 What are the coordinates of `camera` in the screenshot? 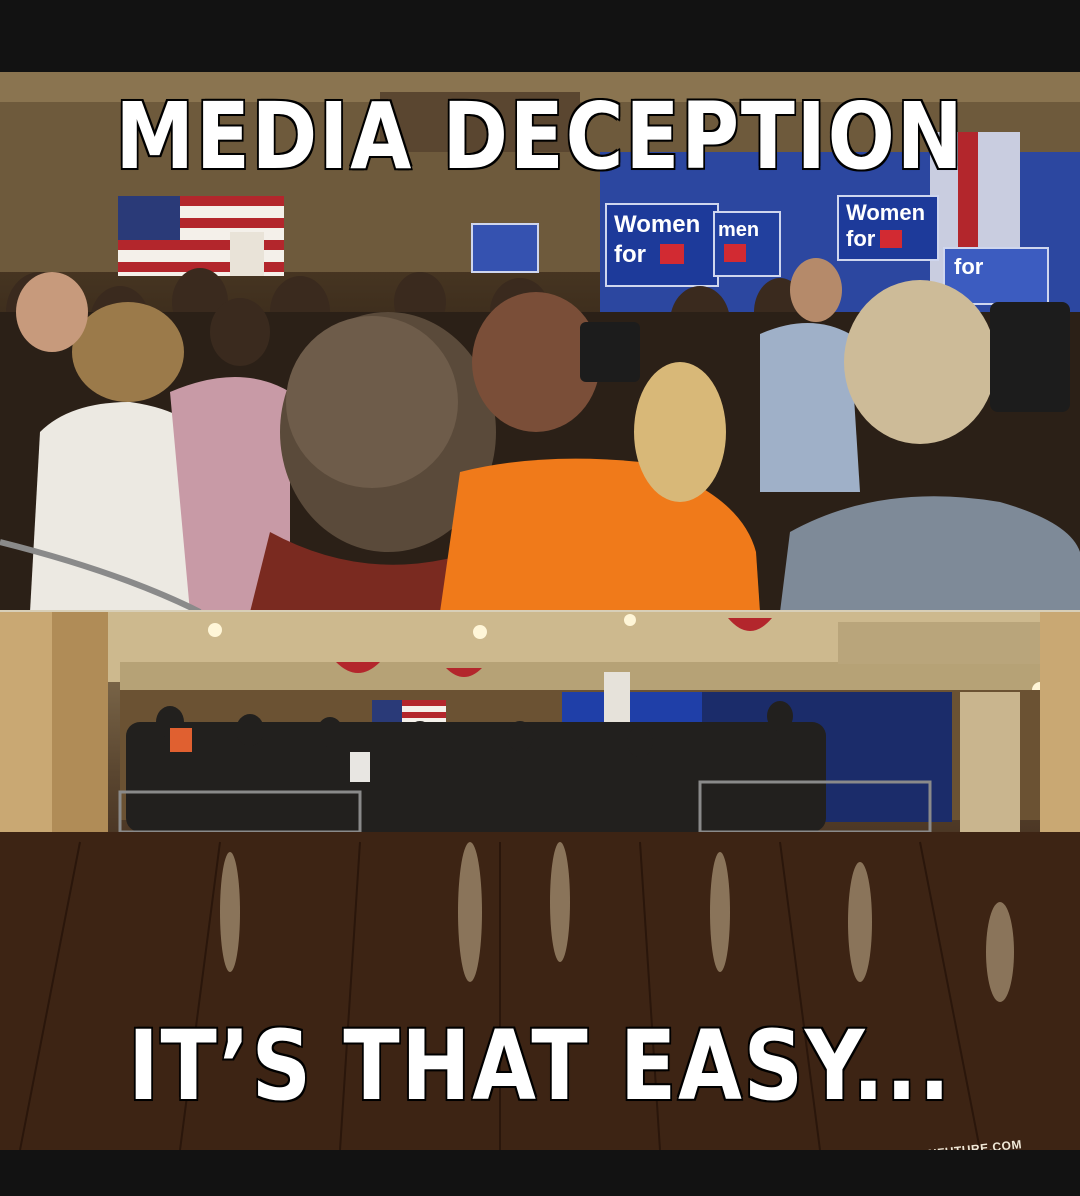 It's located at (610, 352).